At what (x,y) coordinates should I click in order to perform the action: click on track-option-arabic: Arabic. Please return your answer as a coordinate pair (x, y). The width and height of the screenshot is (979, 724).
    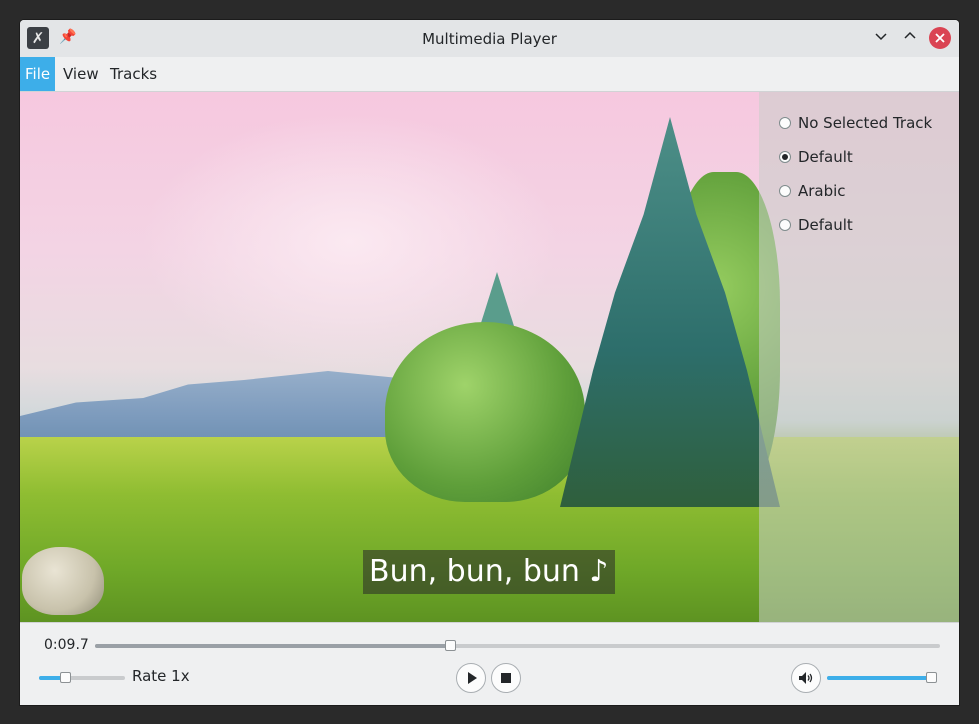
    Looking at the image, I should click on (812, 191).